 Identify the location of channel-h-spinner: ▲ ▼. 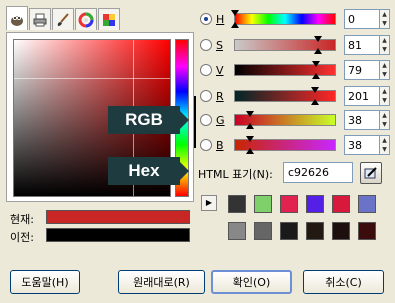
(385, 19).